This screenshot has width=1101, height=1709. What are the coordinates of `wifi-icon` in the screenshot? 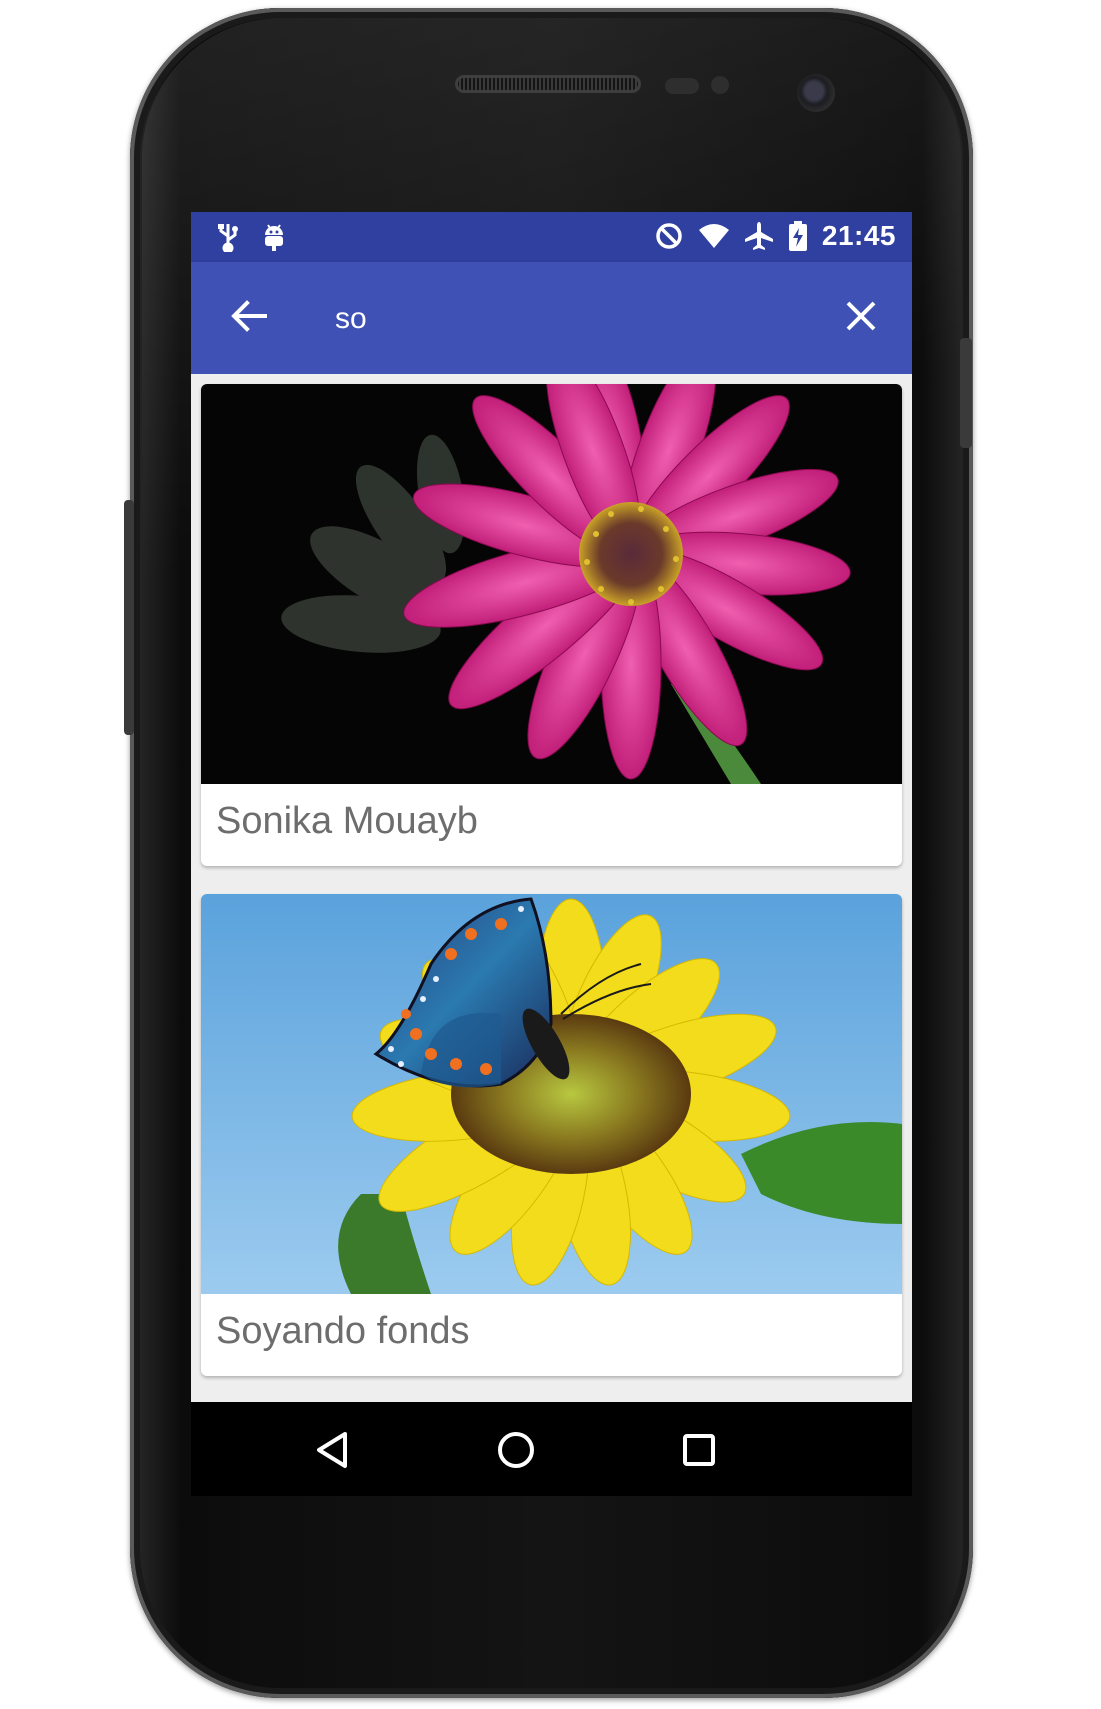 It's located at (714, 236).